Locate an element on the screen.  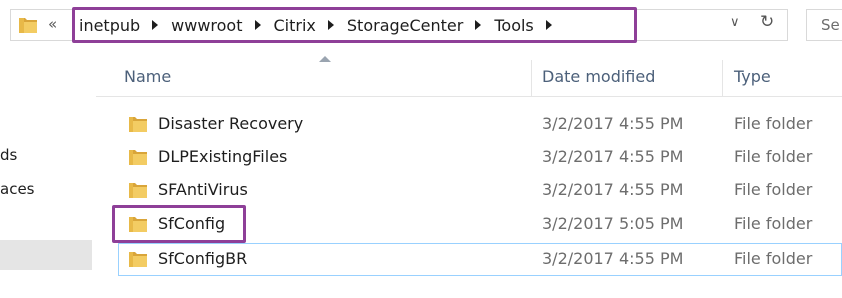
column-name: Name is located at coordinates (147, 76).